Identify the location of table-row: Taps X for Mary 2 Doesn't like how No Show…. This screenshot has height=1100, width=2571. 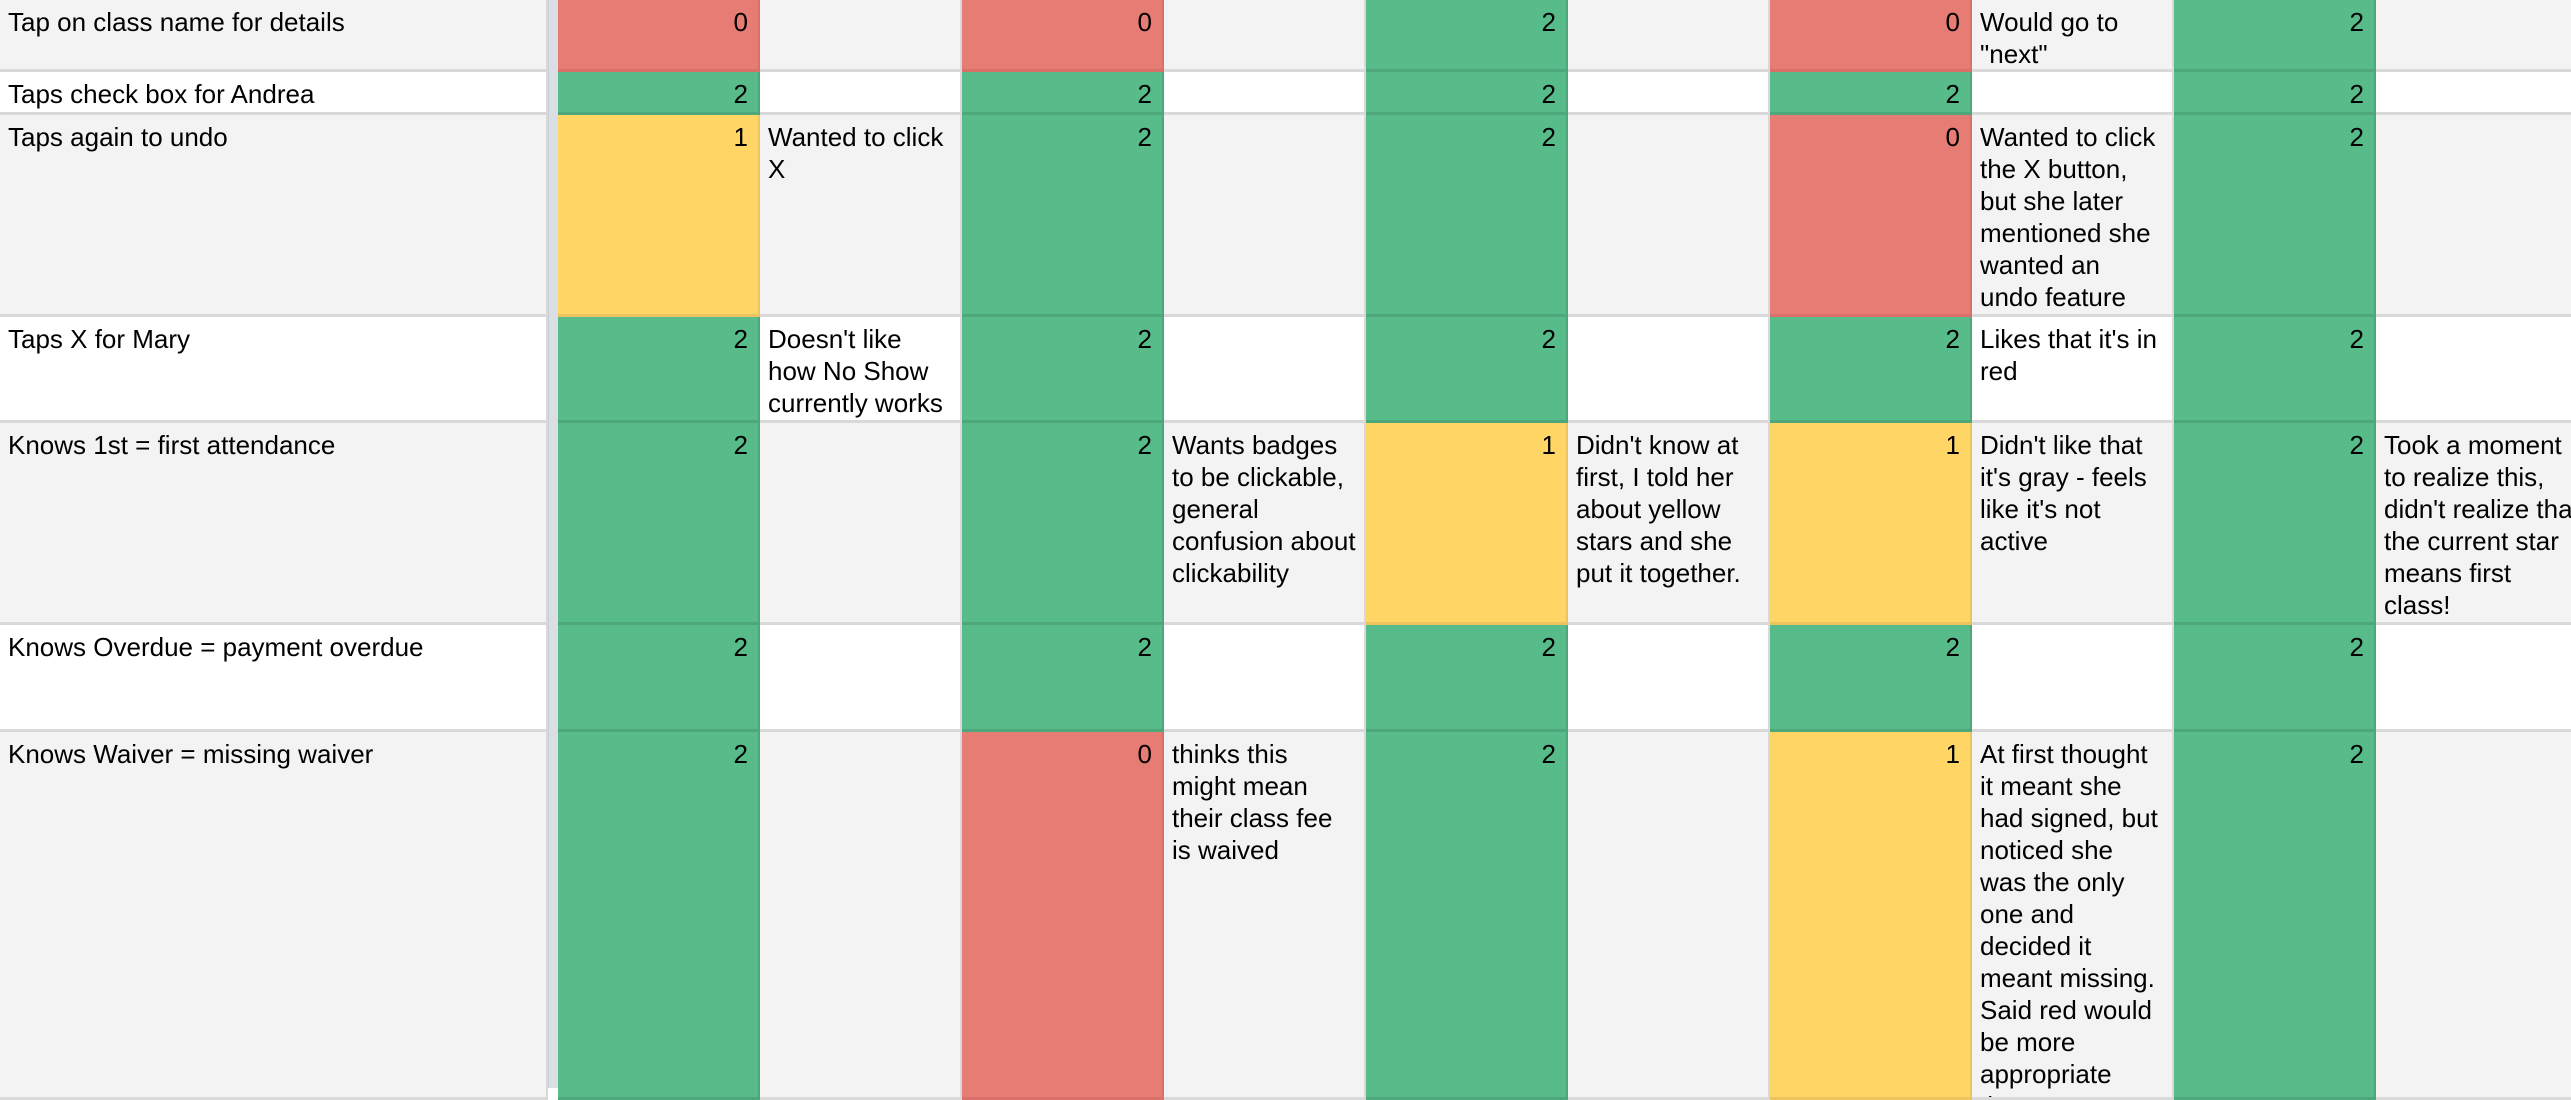
(1285, 370).